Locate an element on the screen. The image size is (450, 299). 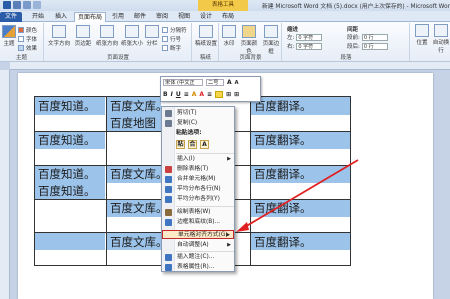
annotation-arrow is located at coordinates (297, 195).